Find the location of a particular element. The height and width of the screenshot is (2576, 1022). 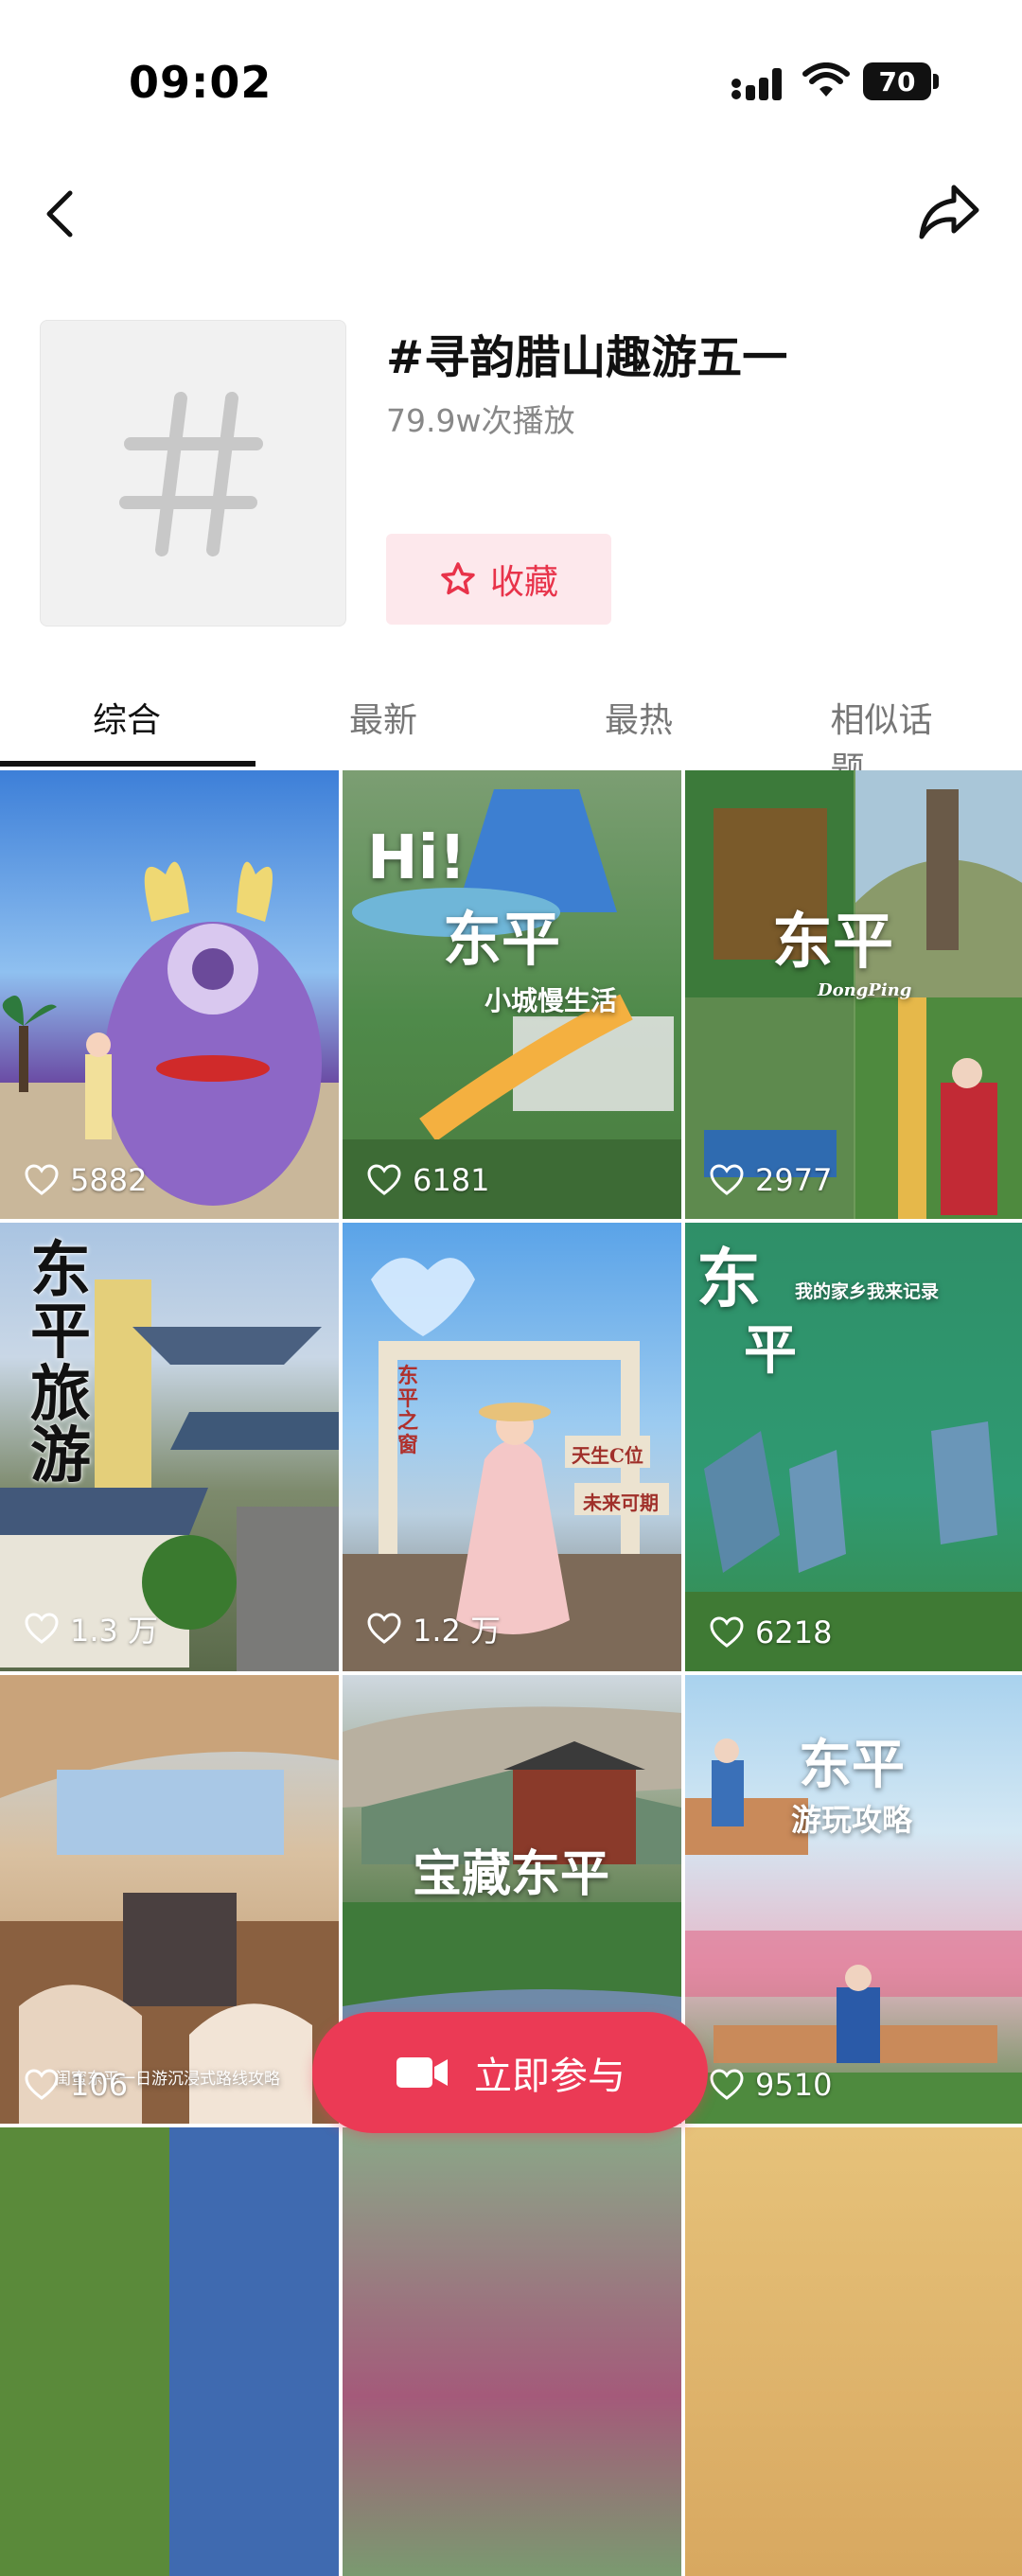

like-count-value: 106 is located at coordinates (99, 2085).